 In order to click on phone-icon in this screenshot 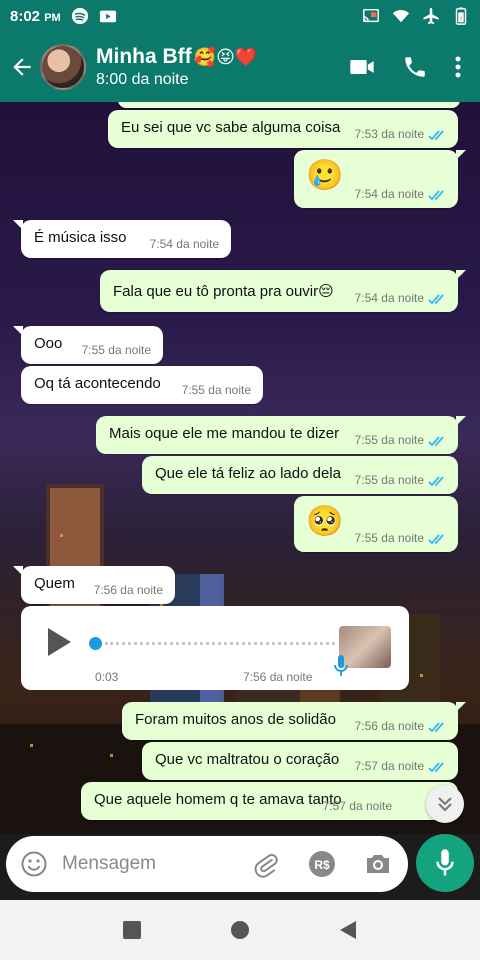, I will do `click(415, 67)`.